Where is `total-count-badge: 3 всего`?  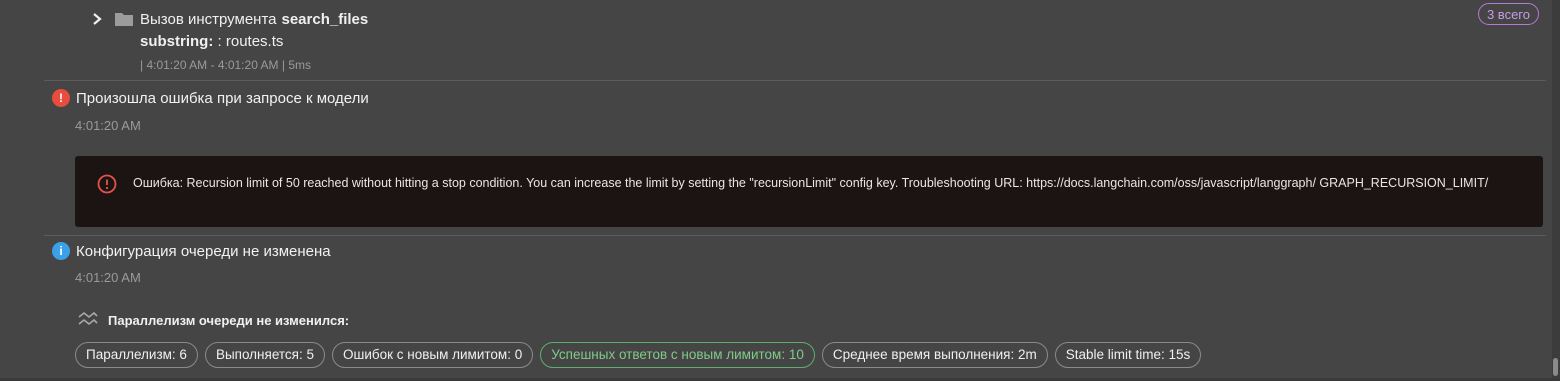 total-count-badge: 3 всего is located at coordinates (1508, 14).